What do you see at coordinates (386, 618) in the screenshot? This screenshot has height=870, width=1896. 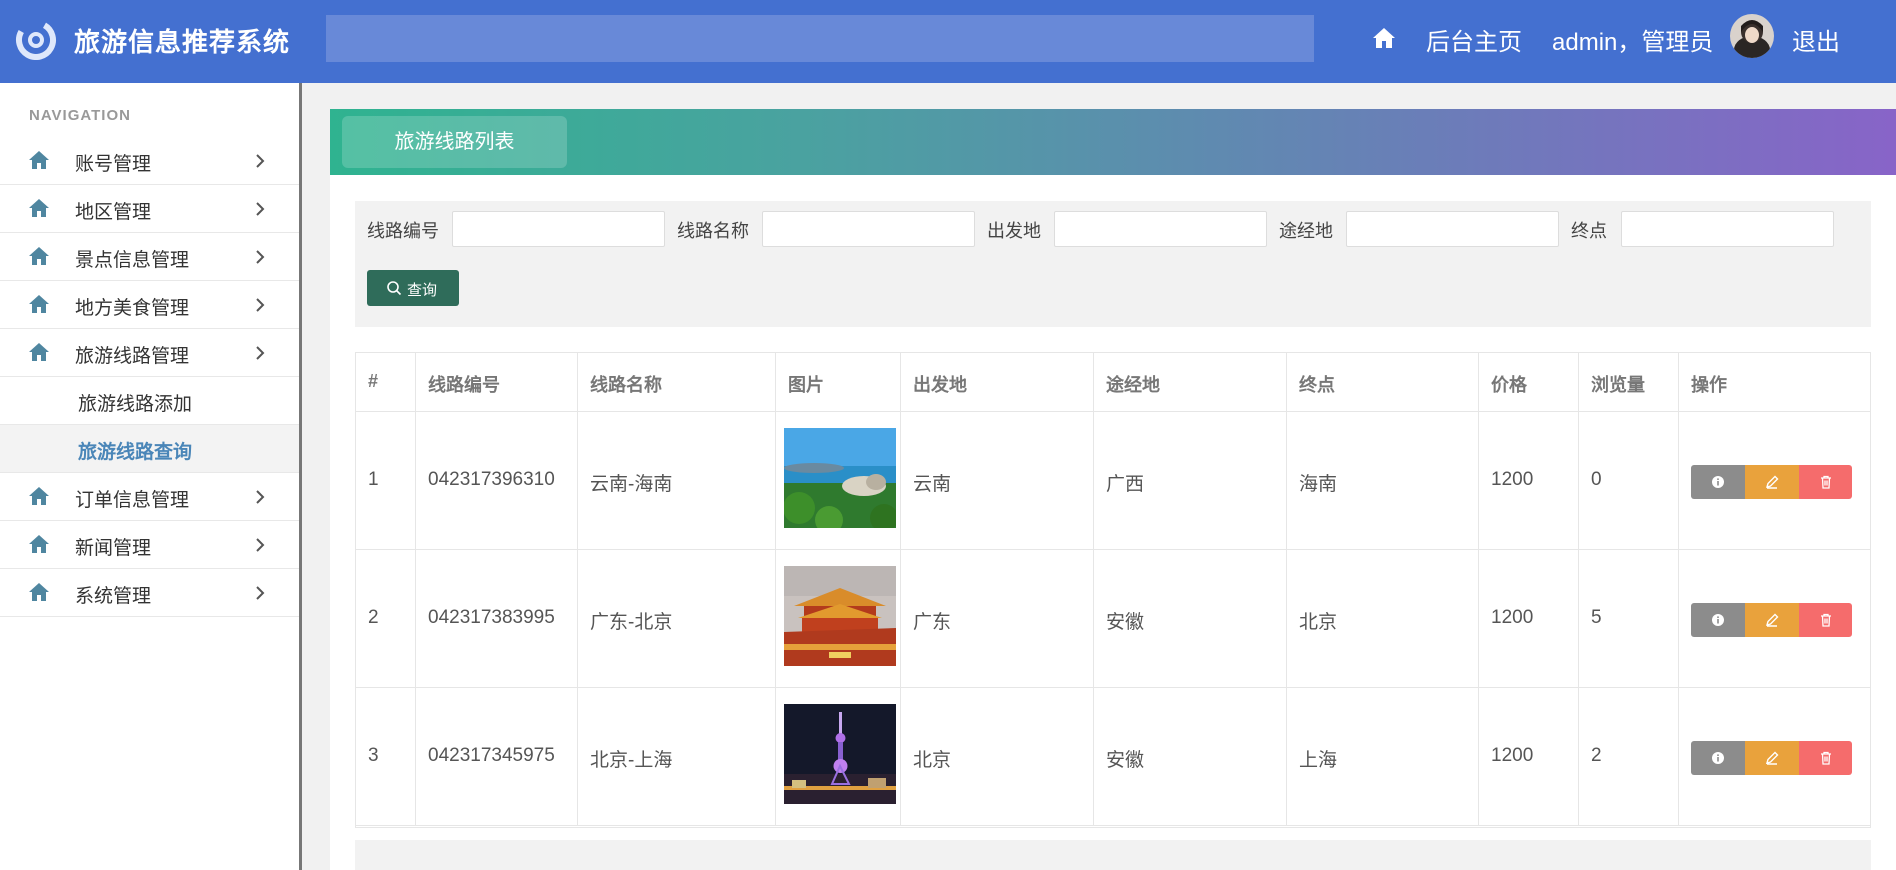 I see `cell-index: 2` at bounding box center [386, 618].